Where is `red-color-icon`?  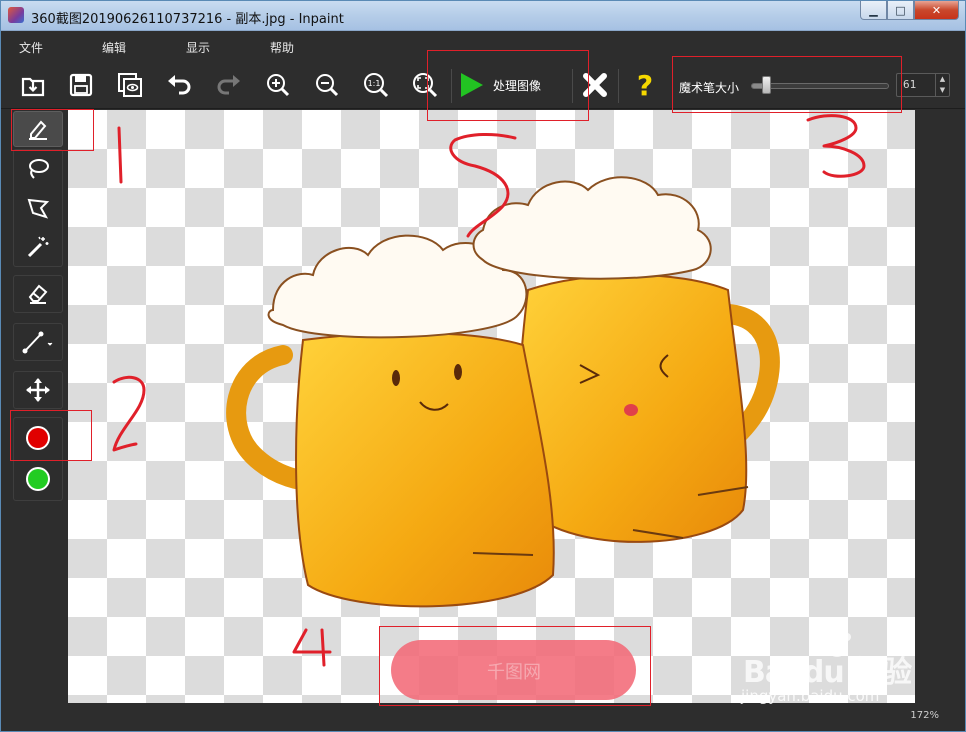
red-color-icon is located at coordinates (38, 438).